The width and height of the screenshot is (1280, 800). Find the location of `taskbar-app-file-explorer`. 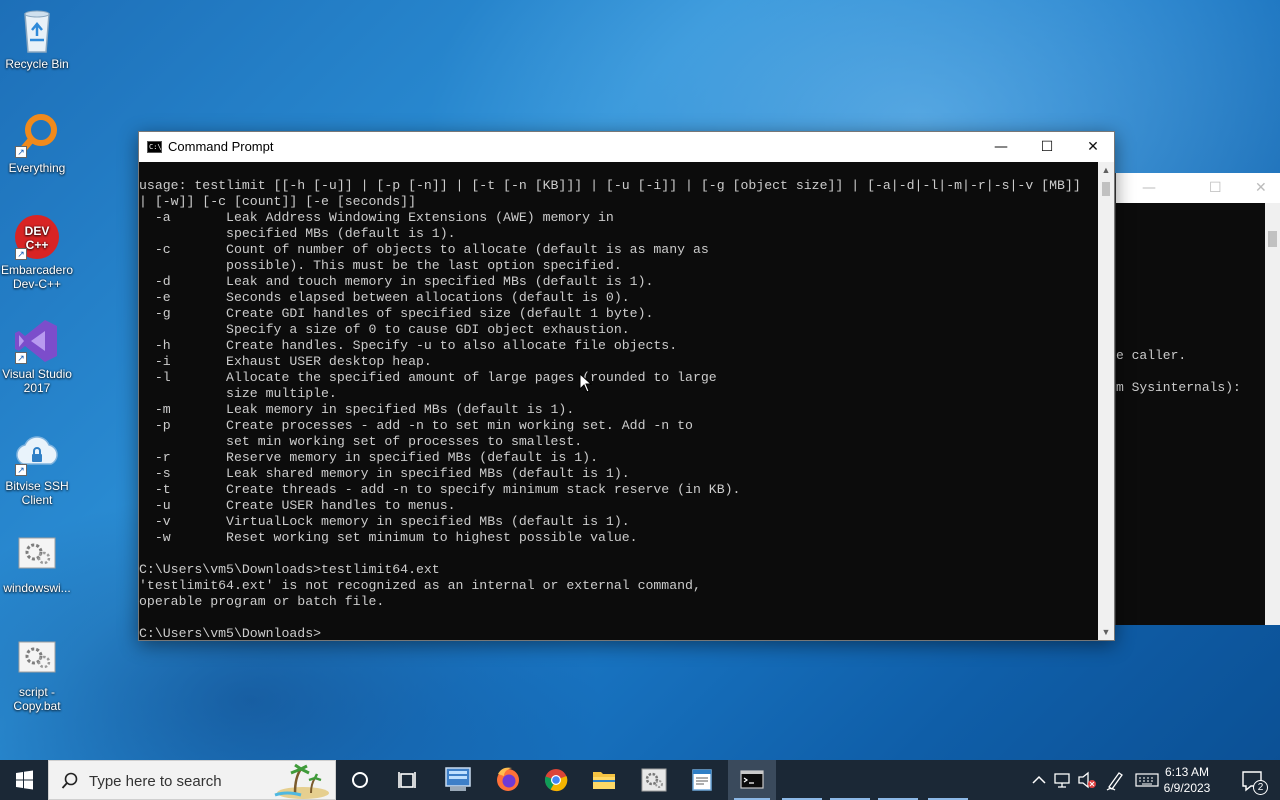

taskbar-app-file-explorer is located at coordinates (604, 780).